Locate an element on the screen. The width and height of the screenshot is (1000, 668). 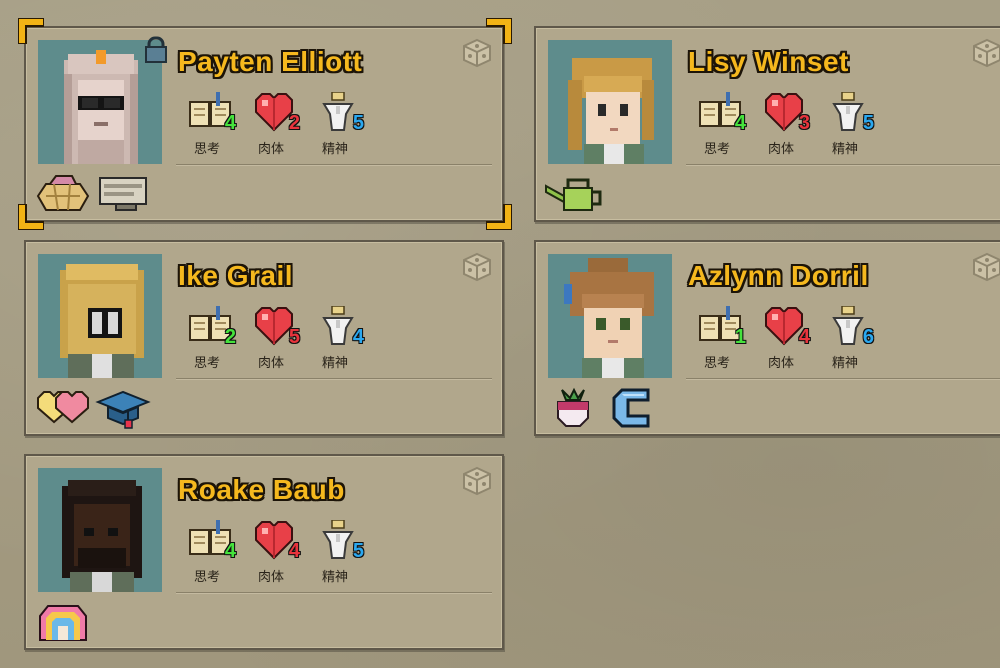
character-card: Payten Elliott 4 思考 2 肉体 5 精神 is located at coordinates (264, 124).